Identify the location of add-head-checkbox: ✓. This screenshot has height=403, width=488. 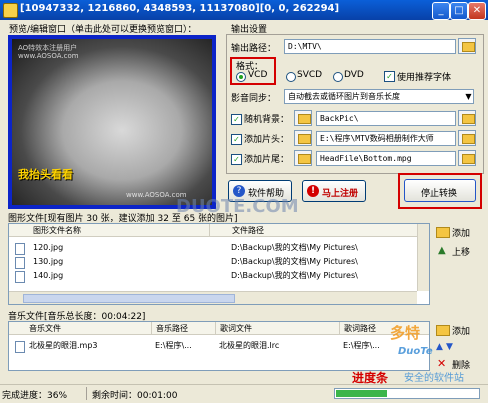
(236, 139).